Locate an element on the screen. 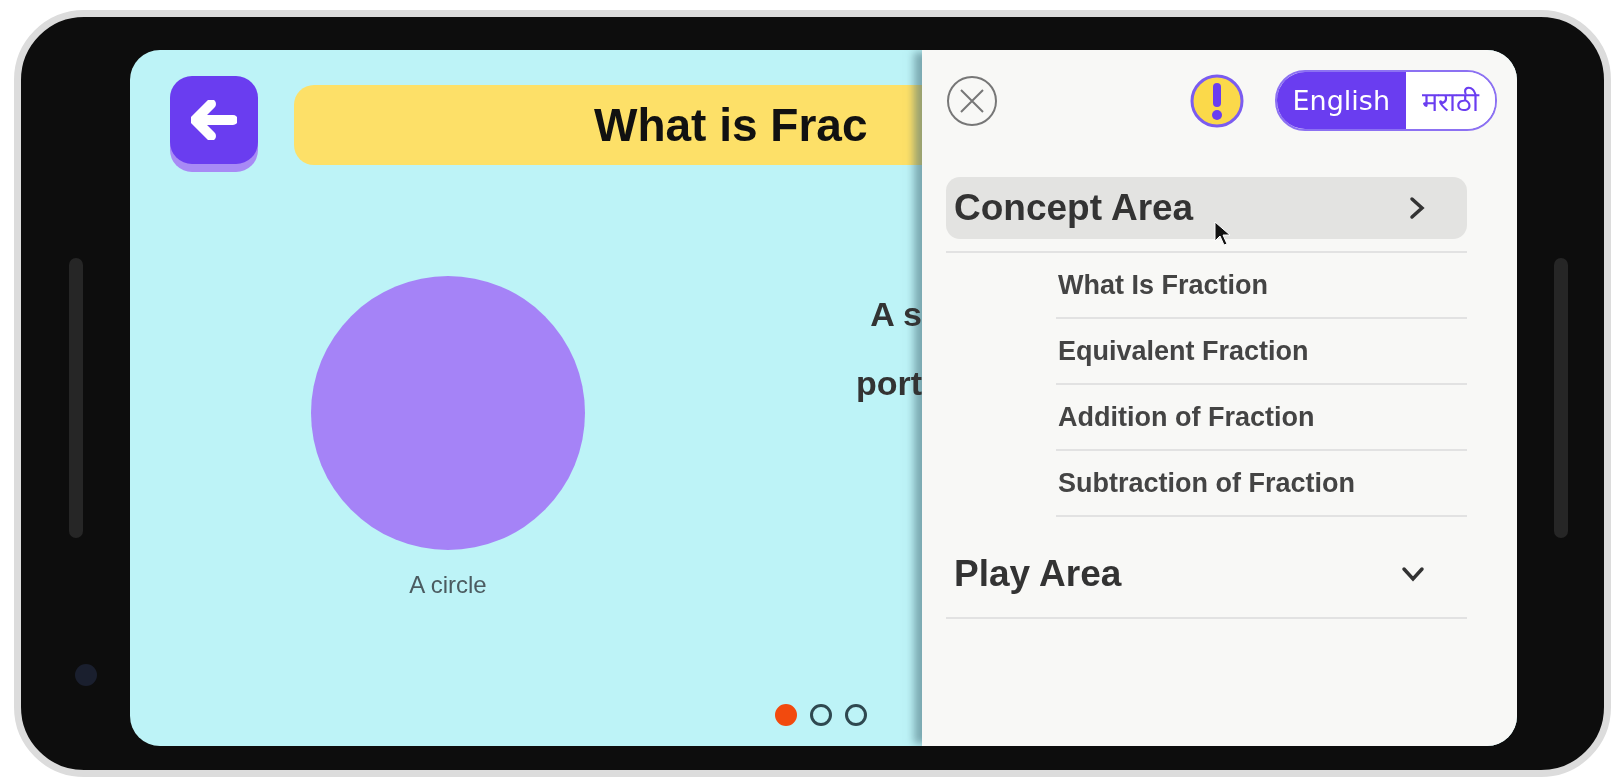 The image size is (1621, 783). menu-section: Concept Area is located at coordinates (1206, 208).